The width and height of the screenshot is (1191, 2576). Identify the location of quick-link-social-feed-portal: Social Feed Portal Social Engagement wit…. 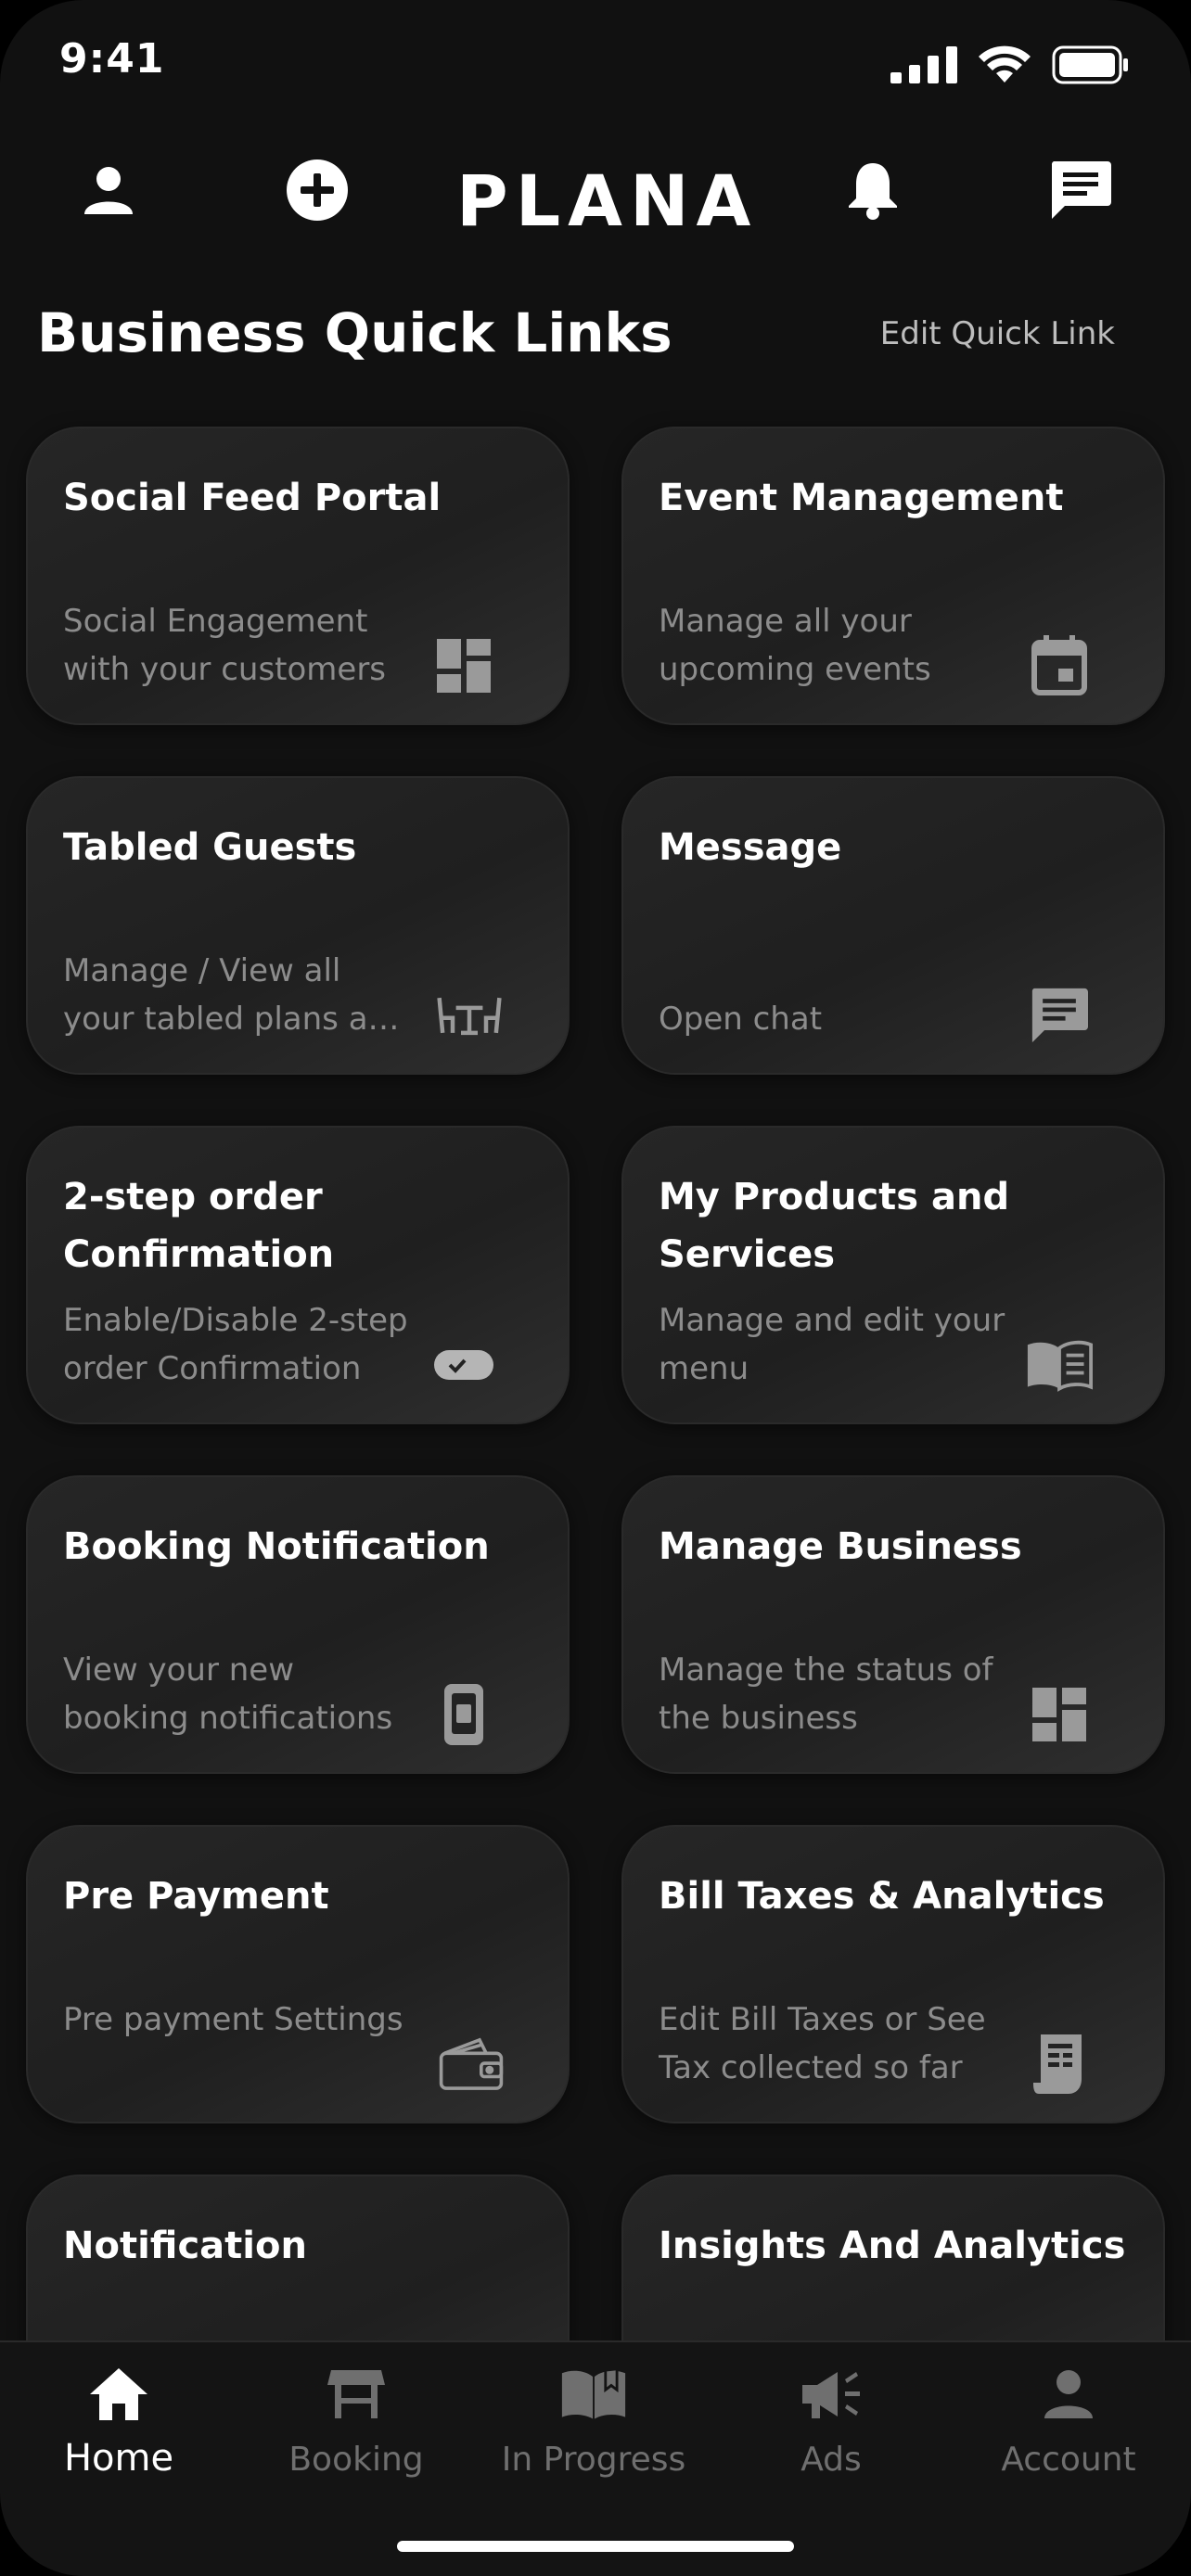
(298, 576).